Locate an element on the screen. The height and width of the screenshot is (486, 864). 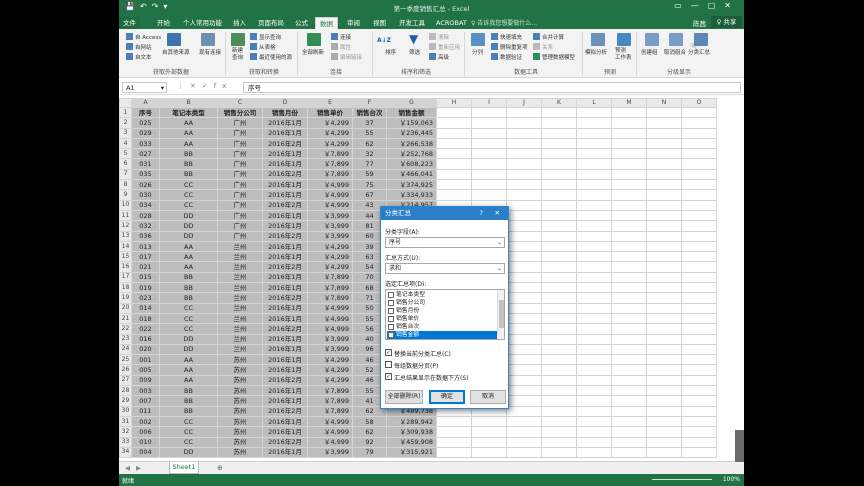
list-item: 笔记本类型 is located at coordinates (442, 295).